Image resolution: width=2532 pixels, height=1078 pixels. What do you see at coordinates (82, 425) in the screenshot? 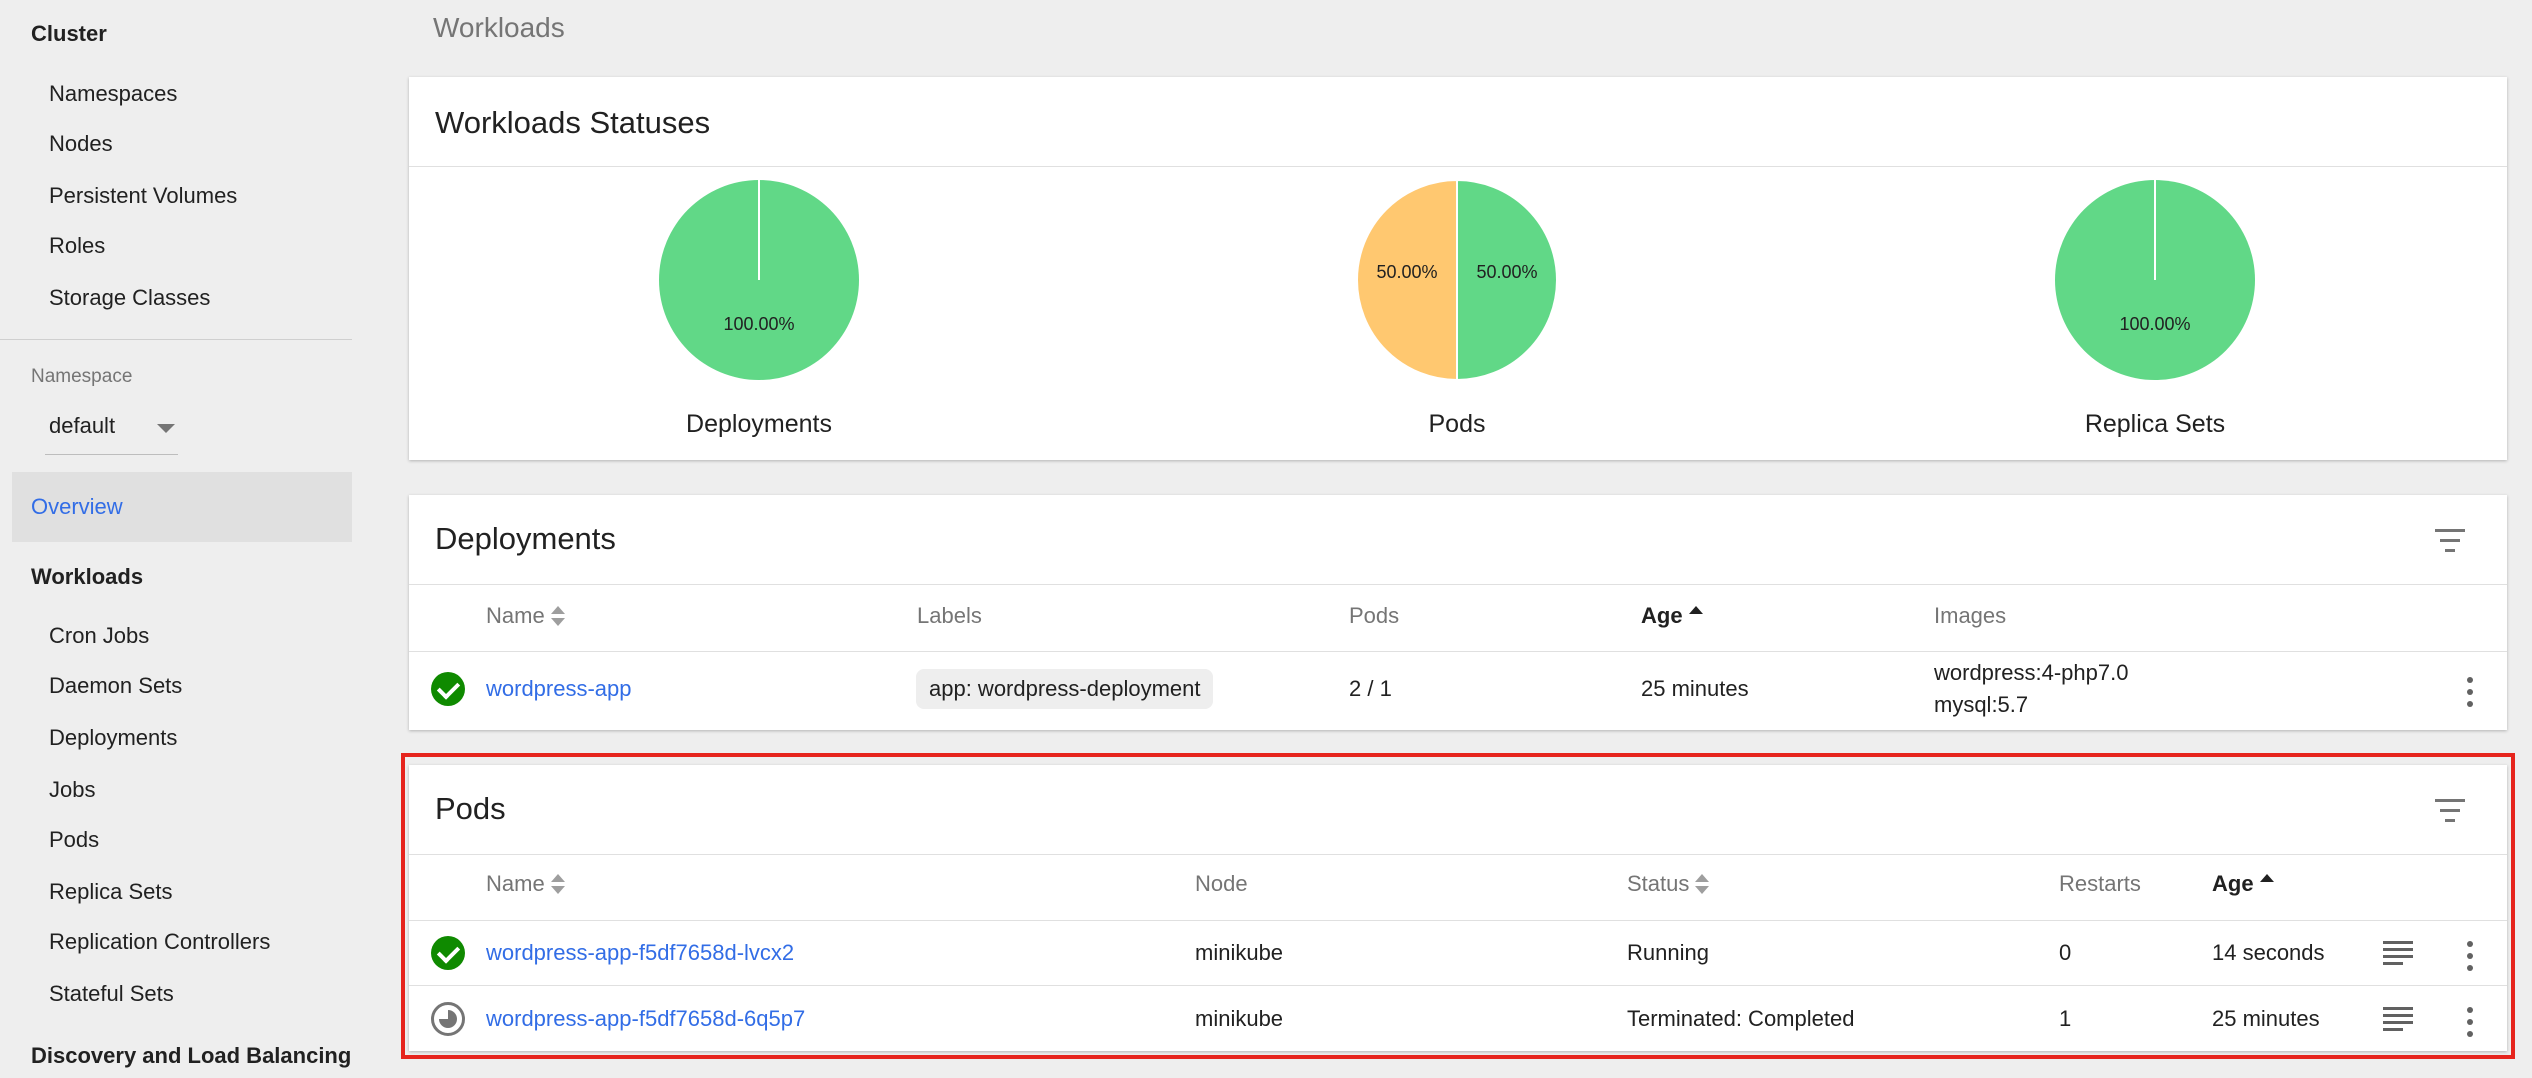
I see `namespace-value: default` at bounding box center [82, 425].